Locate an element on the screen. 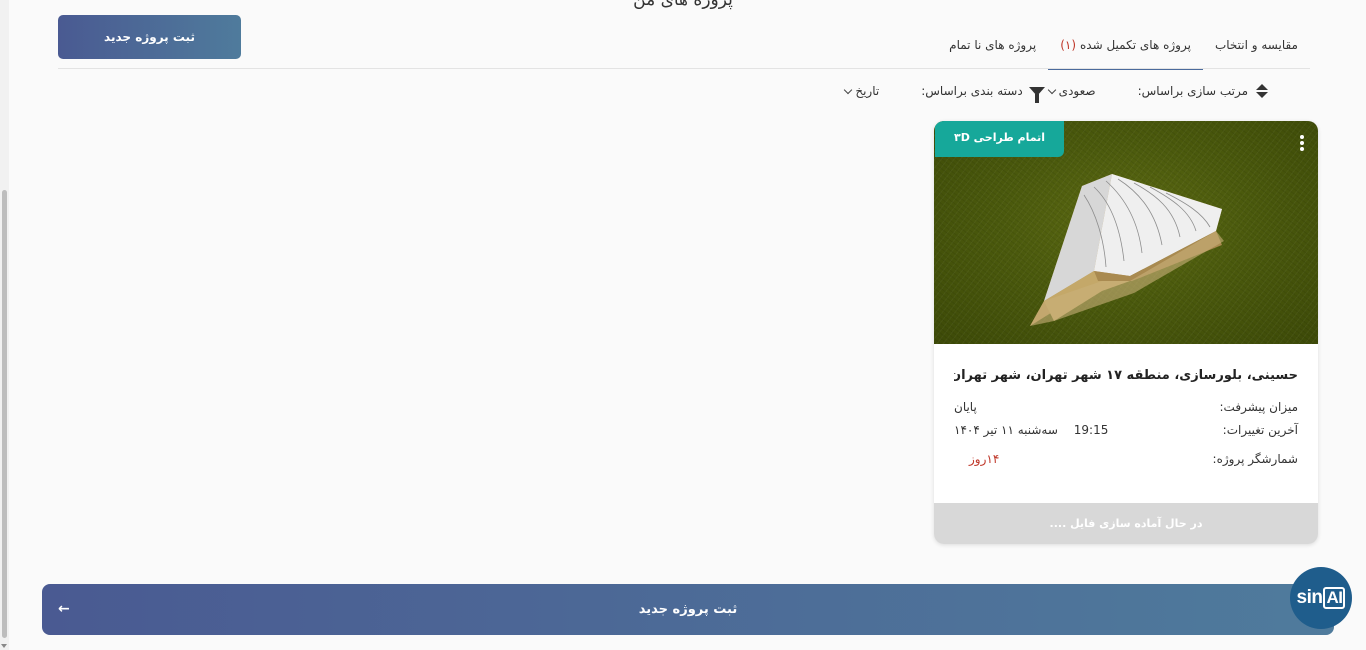 This screenshot has width=1366, height=650. last-change-row: آخرین تغییرات: 19:15 سه‌شنبه ۱۱ تیر ۱۴۰۴ is located at coordinates (1126, 430).